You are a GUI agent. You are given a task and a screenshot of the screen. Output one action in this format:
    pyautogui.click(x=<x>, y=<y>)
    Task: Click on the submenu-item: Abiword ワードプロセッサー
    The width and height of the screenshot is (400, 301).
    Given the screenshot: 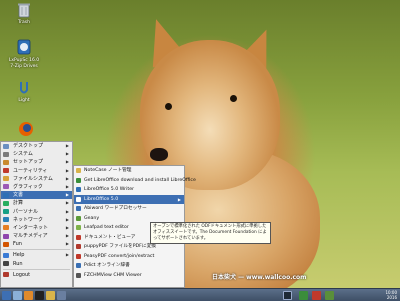 What is the action you would take?
    pyautogui.click(x=129, y=209)
    